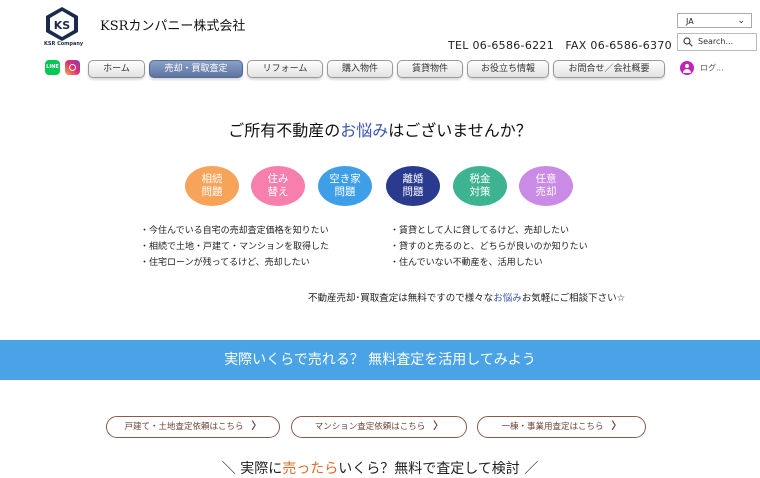  I want to click on category-label: 任意, so click(546, 179).